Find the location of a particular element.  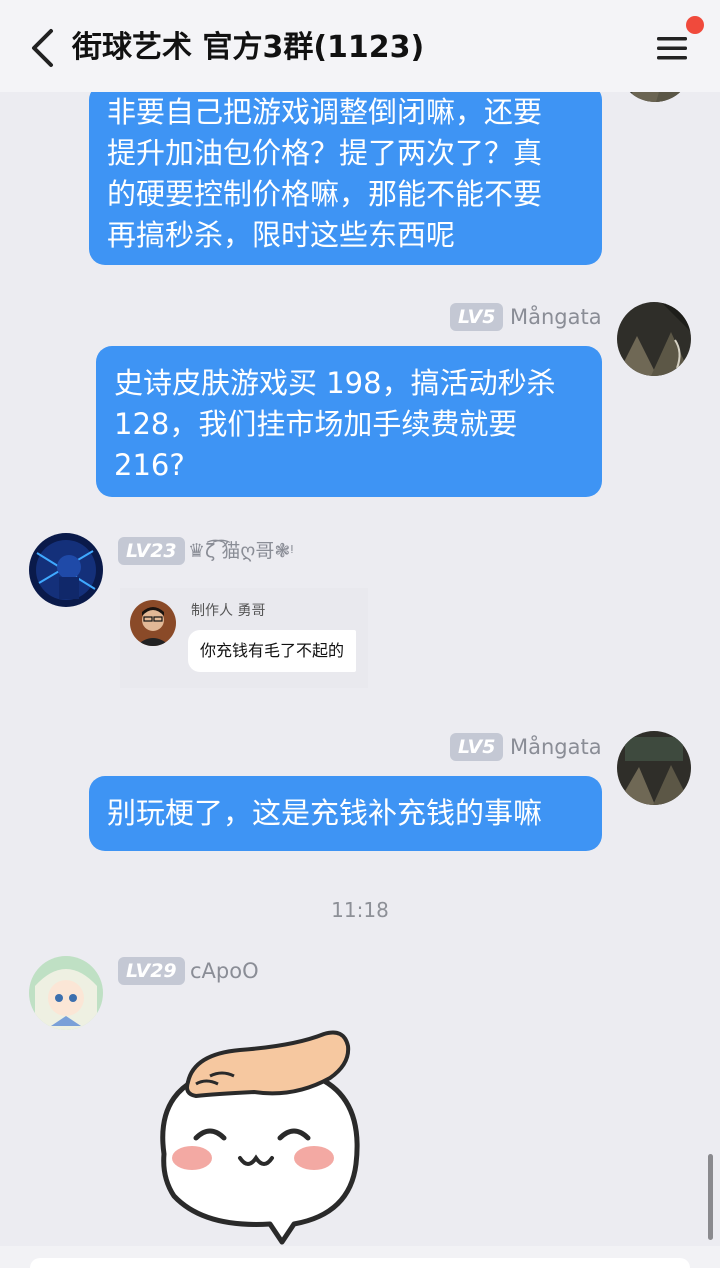

sender-name: cApoO is located at coordinates (224, 971).